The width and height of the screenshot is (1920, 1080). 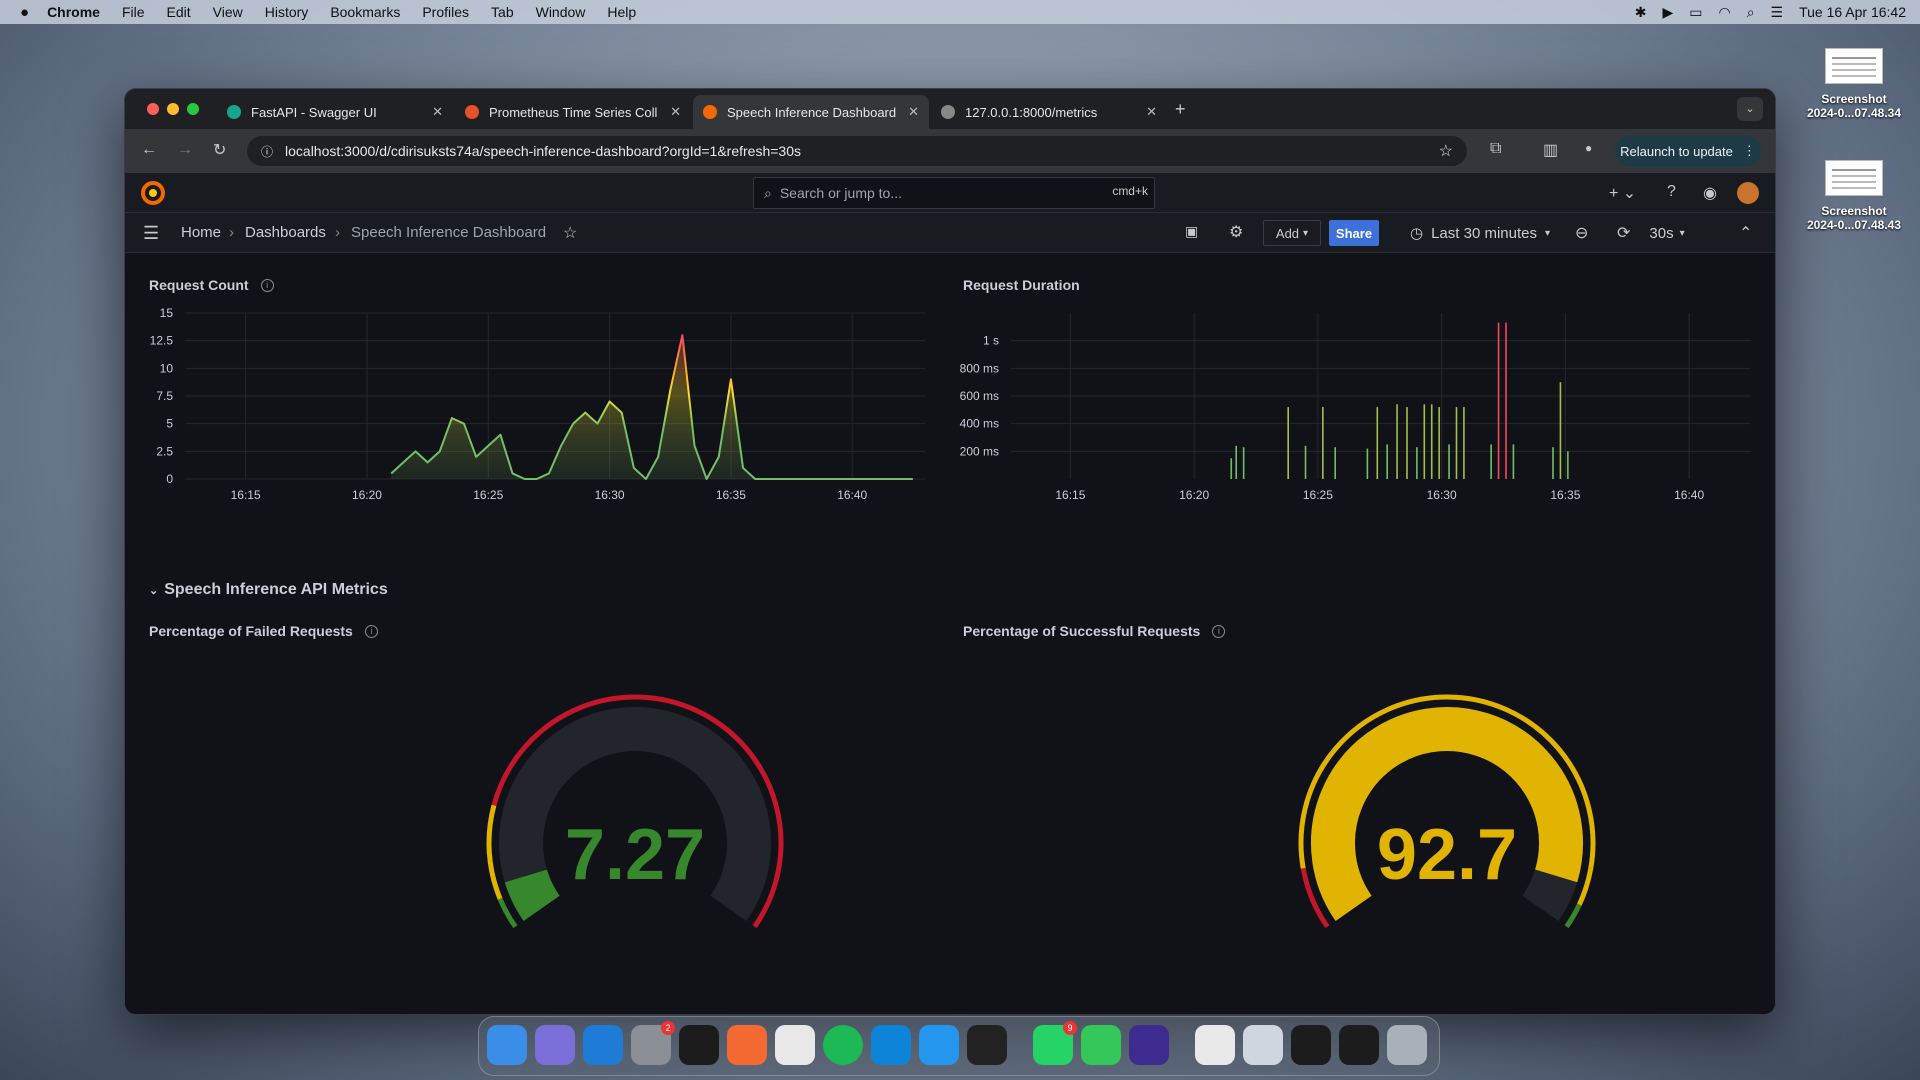 I want to click on menu-tab: Tab, so click(x=502, y=12).